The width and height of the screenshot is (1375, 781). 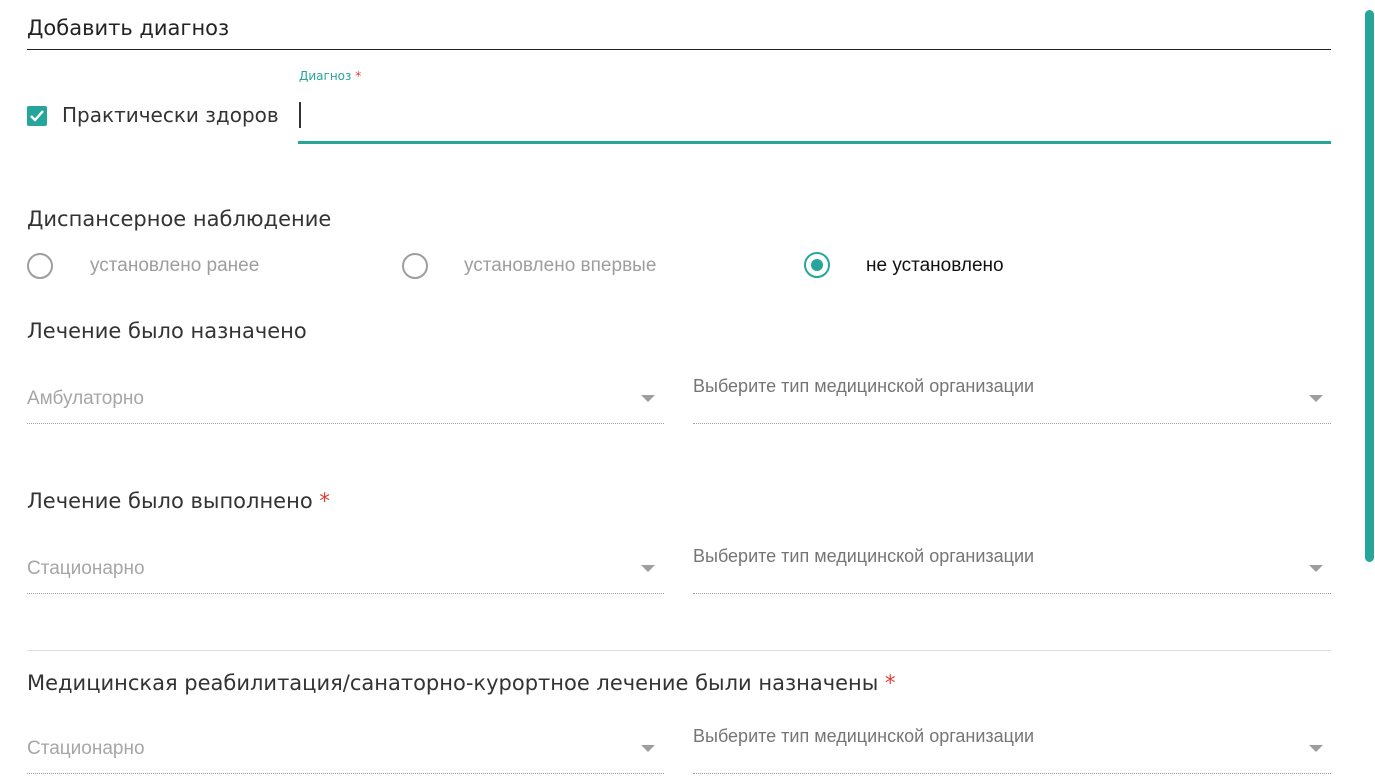 What do you see at coordinates (86, 568) in the screenshot?
I see `treatment-done-type-value: Стационарно` at bounding box center [86, 568].